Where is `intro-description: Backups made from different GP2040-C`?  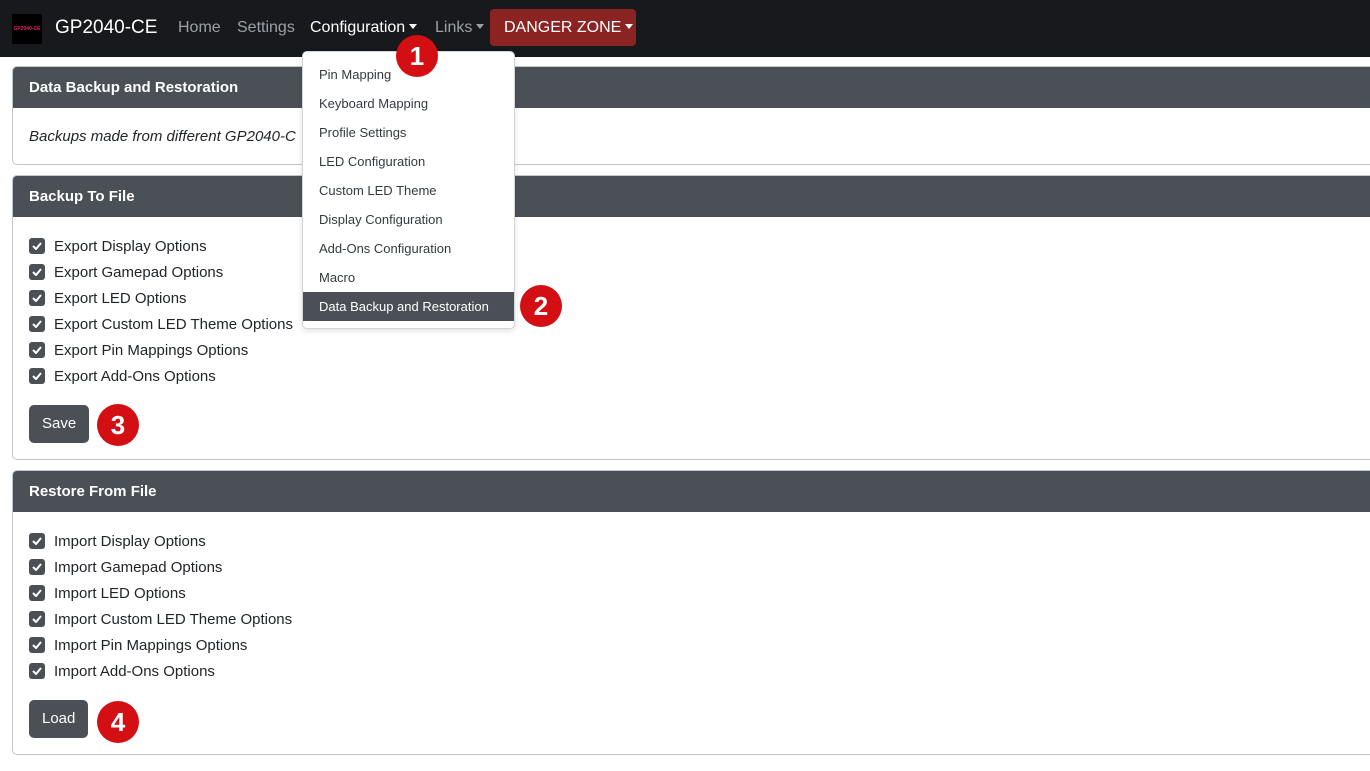 intro-description: Backups made from different GP2040-C is located at coordinates (162, 136).